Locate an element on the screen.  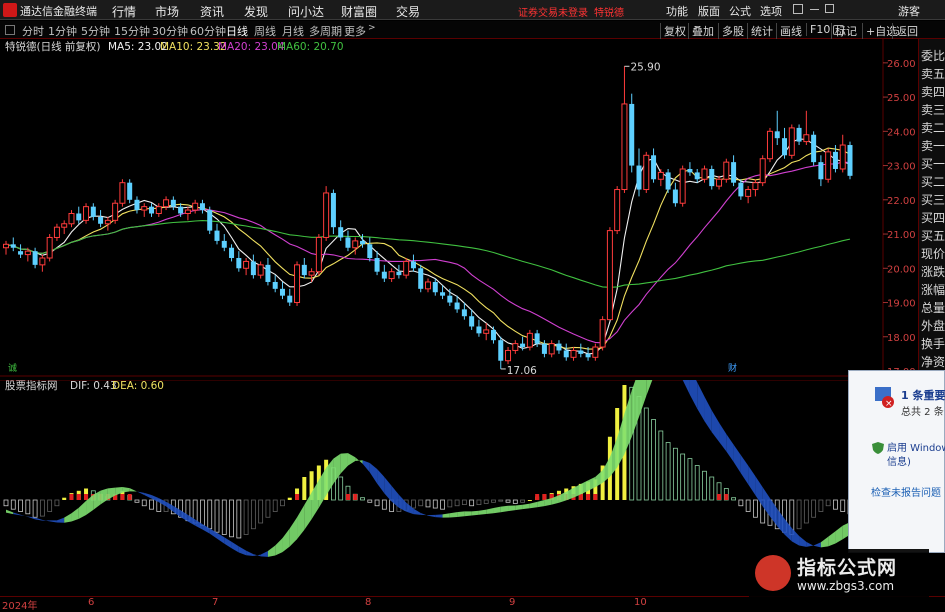
login-warning: 证券交易未登录 is located at coordinates (553, 11).